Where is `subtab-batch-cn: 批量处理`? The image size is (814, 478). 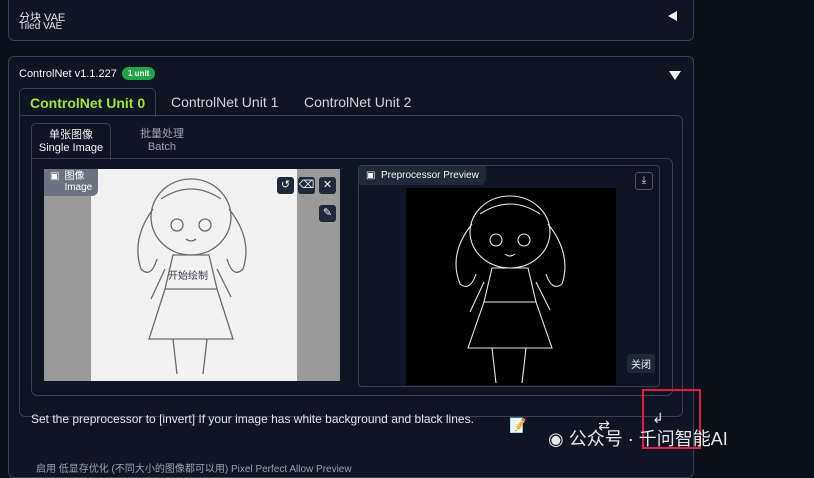
subtab-batch-cn: 批量处理 is located at coordinates (162, 134).